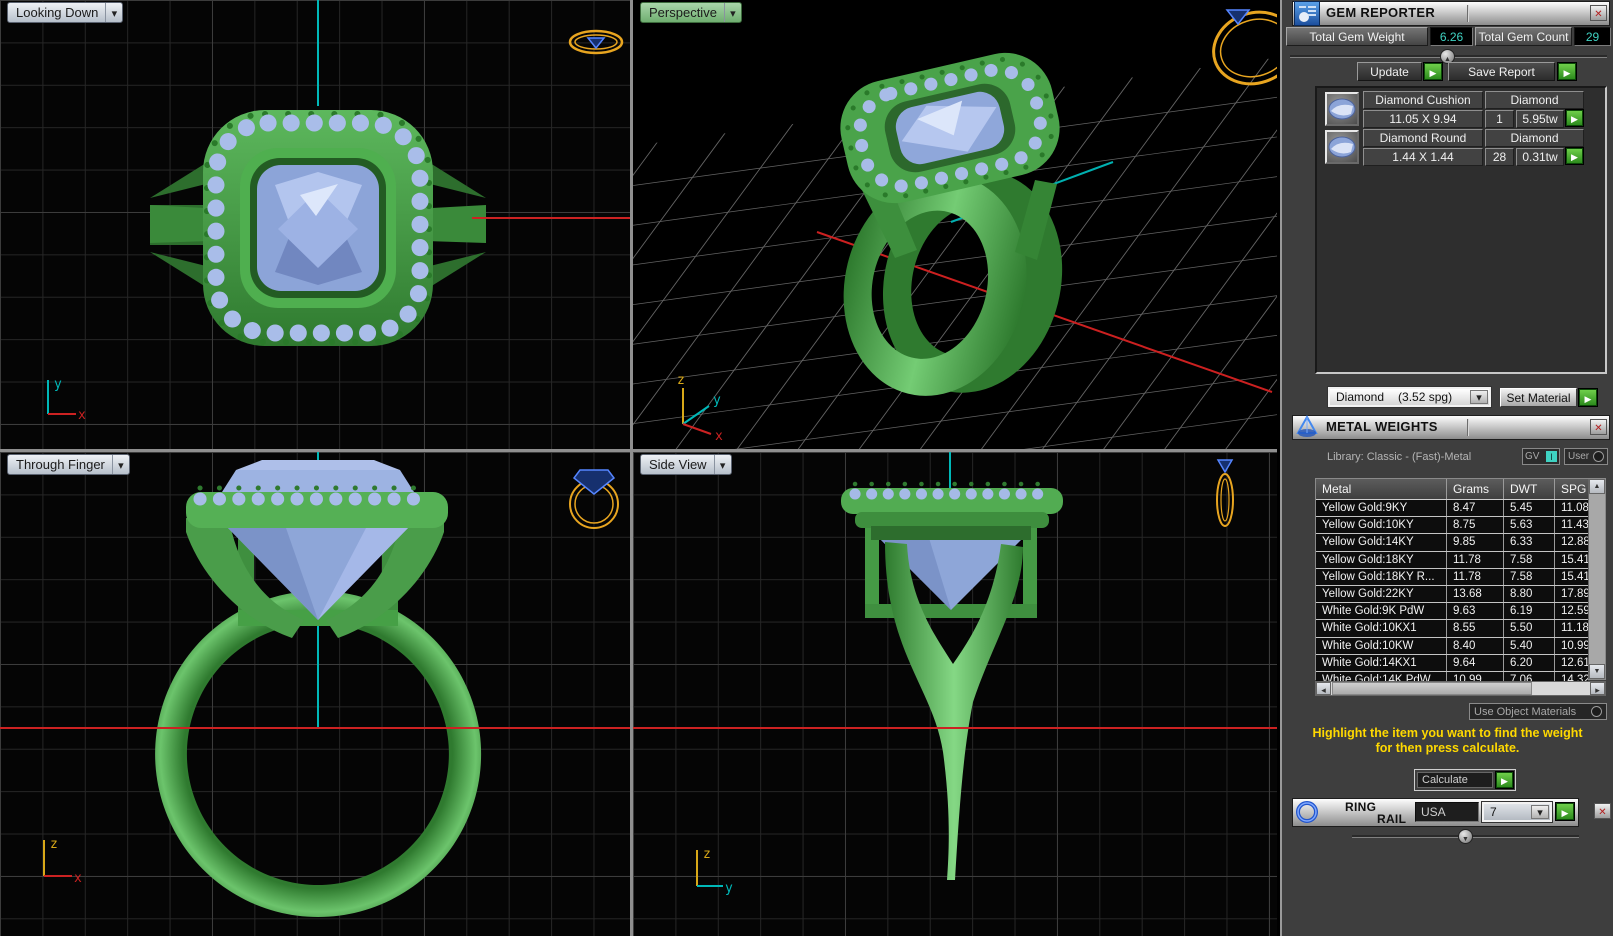 Image resolution: width=1613 pixels, height=936 pixels. I want to click on metal-weights-icon, so click(1307, 427).